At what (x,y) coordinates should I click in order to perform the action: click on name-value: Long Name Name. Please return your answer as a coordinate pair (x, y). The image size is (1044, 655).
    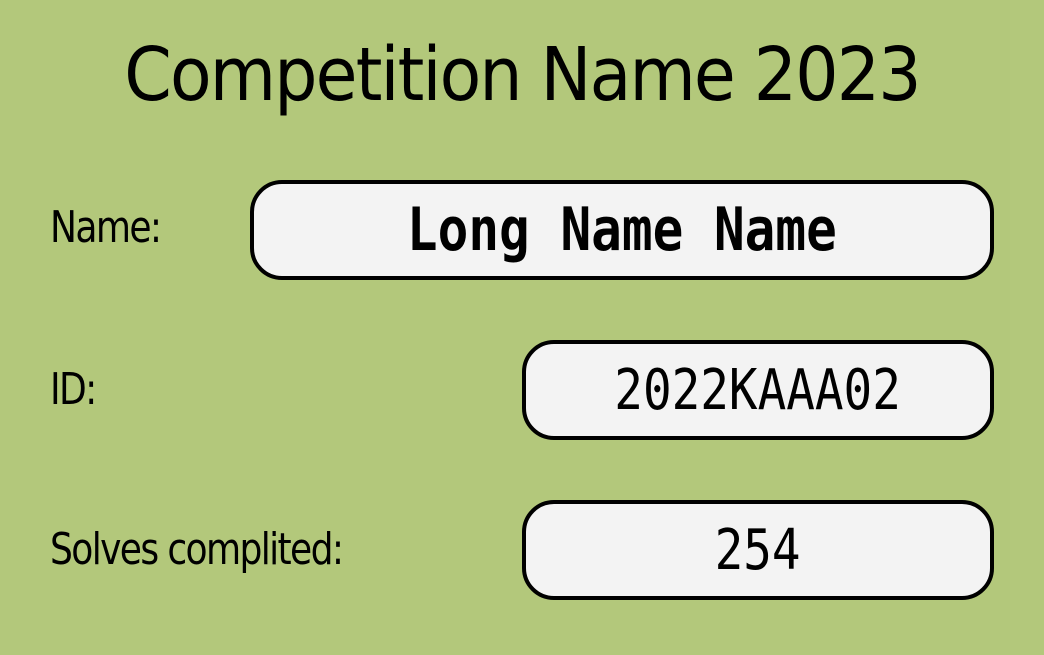
    Looking at the image, I should click on (622, 230).